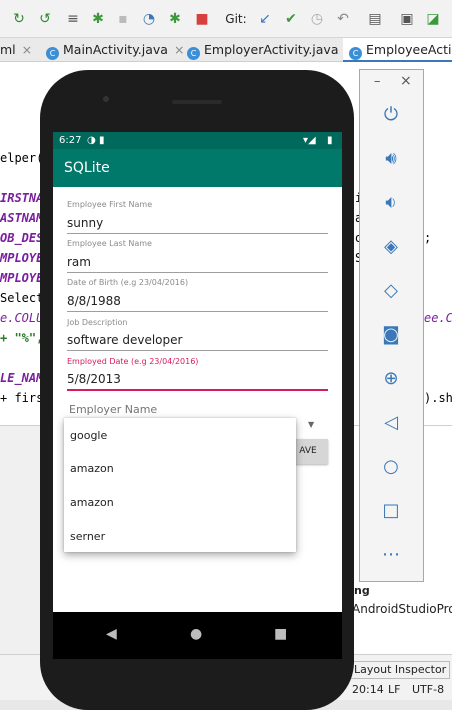 The width and height of the screenshot is (452, 710). What do you see at coordinates (180, 485) in the screenshot?
I see `employer-dropdown: google amazon amazon serner` at bounding box center [180, 485].